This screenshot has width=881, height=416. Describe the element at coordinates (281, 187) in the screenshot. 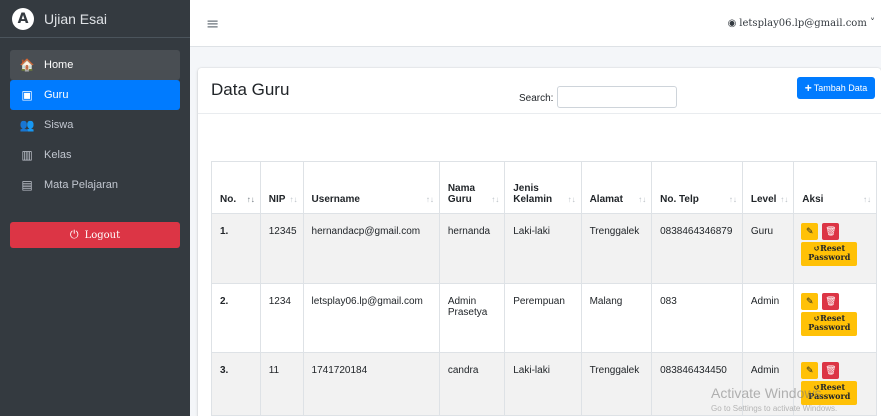

I see `col-header-nip: NIP ↑↓` at that location.